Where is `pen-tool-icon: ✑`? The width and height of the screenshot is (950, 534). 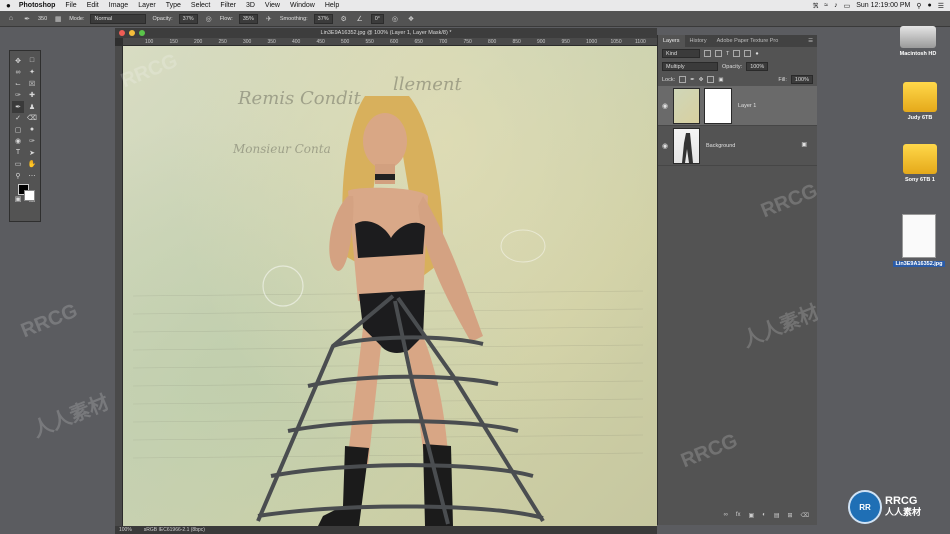 pen-tool-icon: ✑ is located at coordinates (32, 142).